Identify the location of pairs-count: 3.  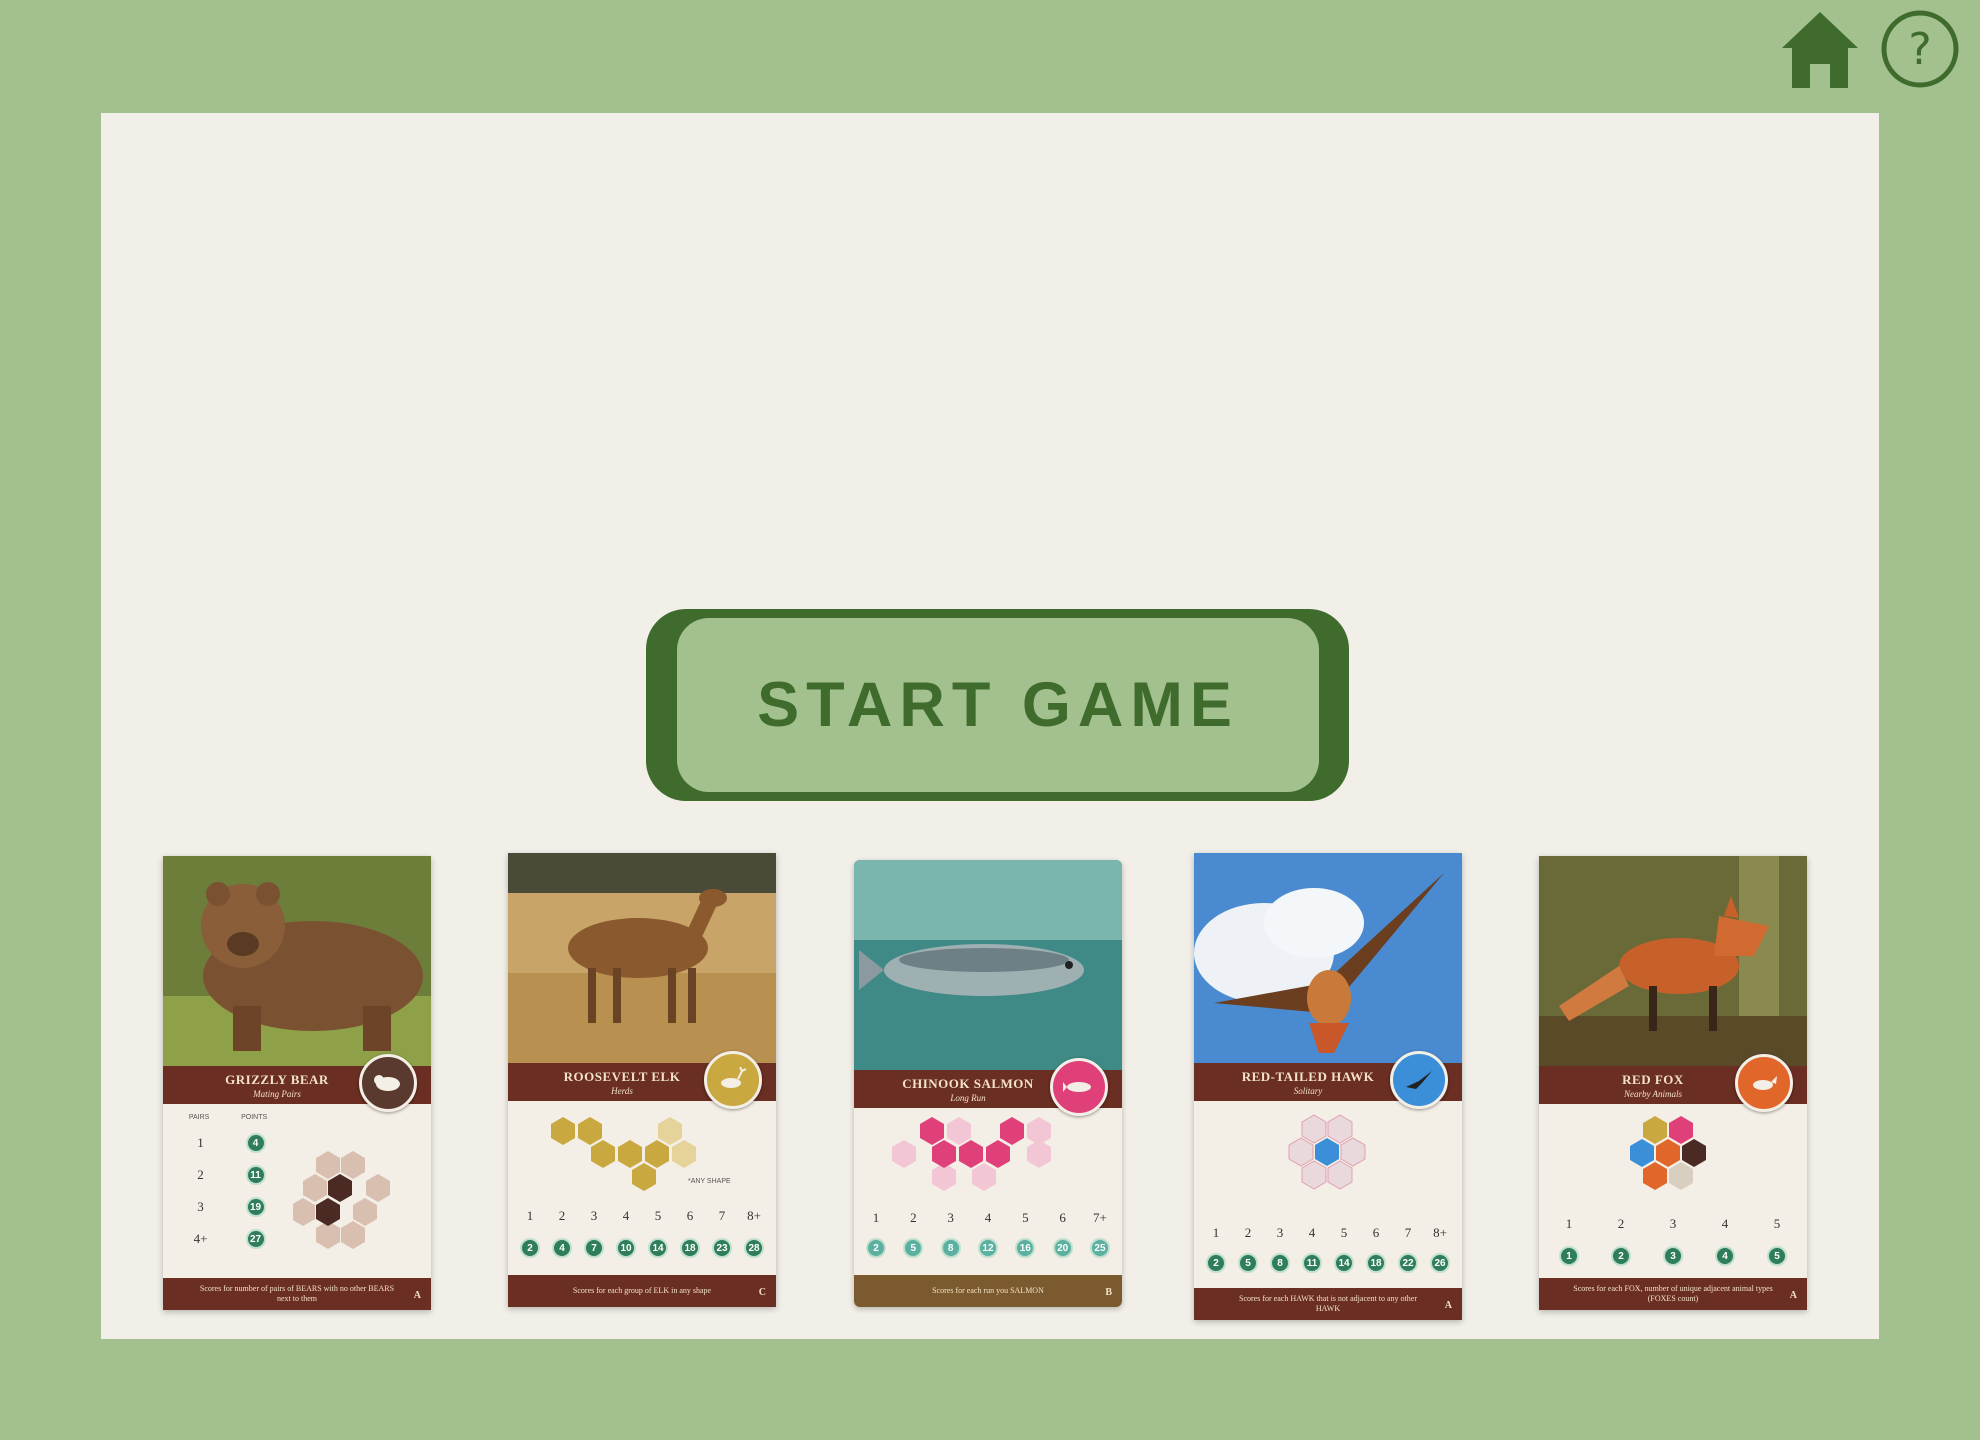
(200, 1206).